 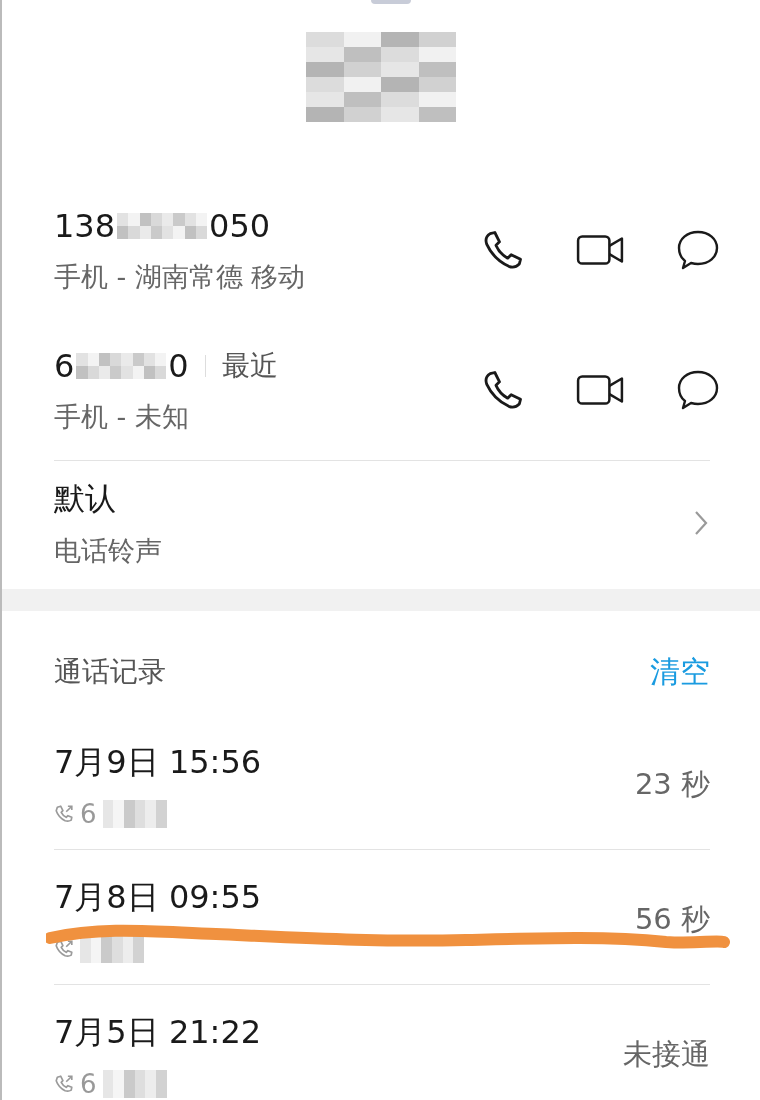 What do you see at coordinates (178, 366) in the screenshot?
I see `phone-number: 0` at bounding box center [178, 366].